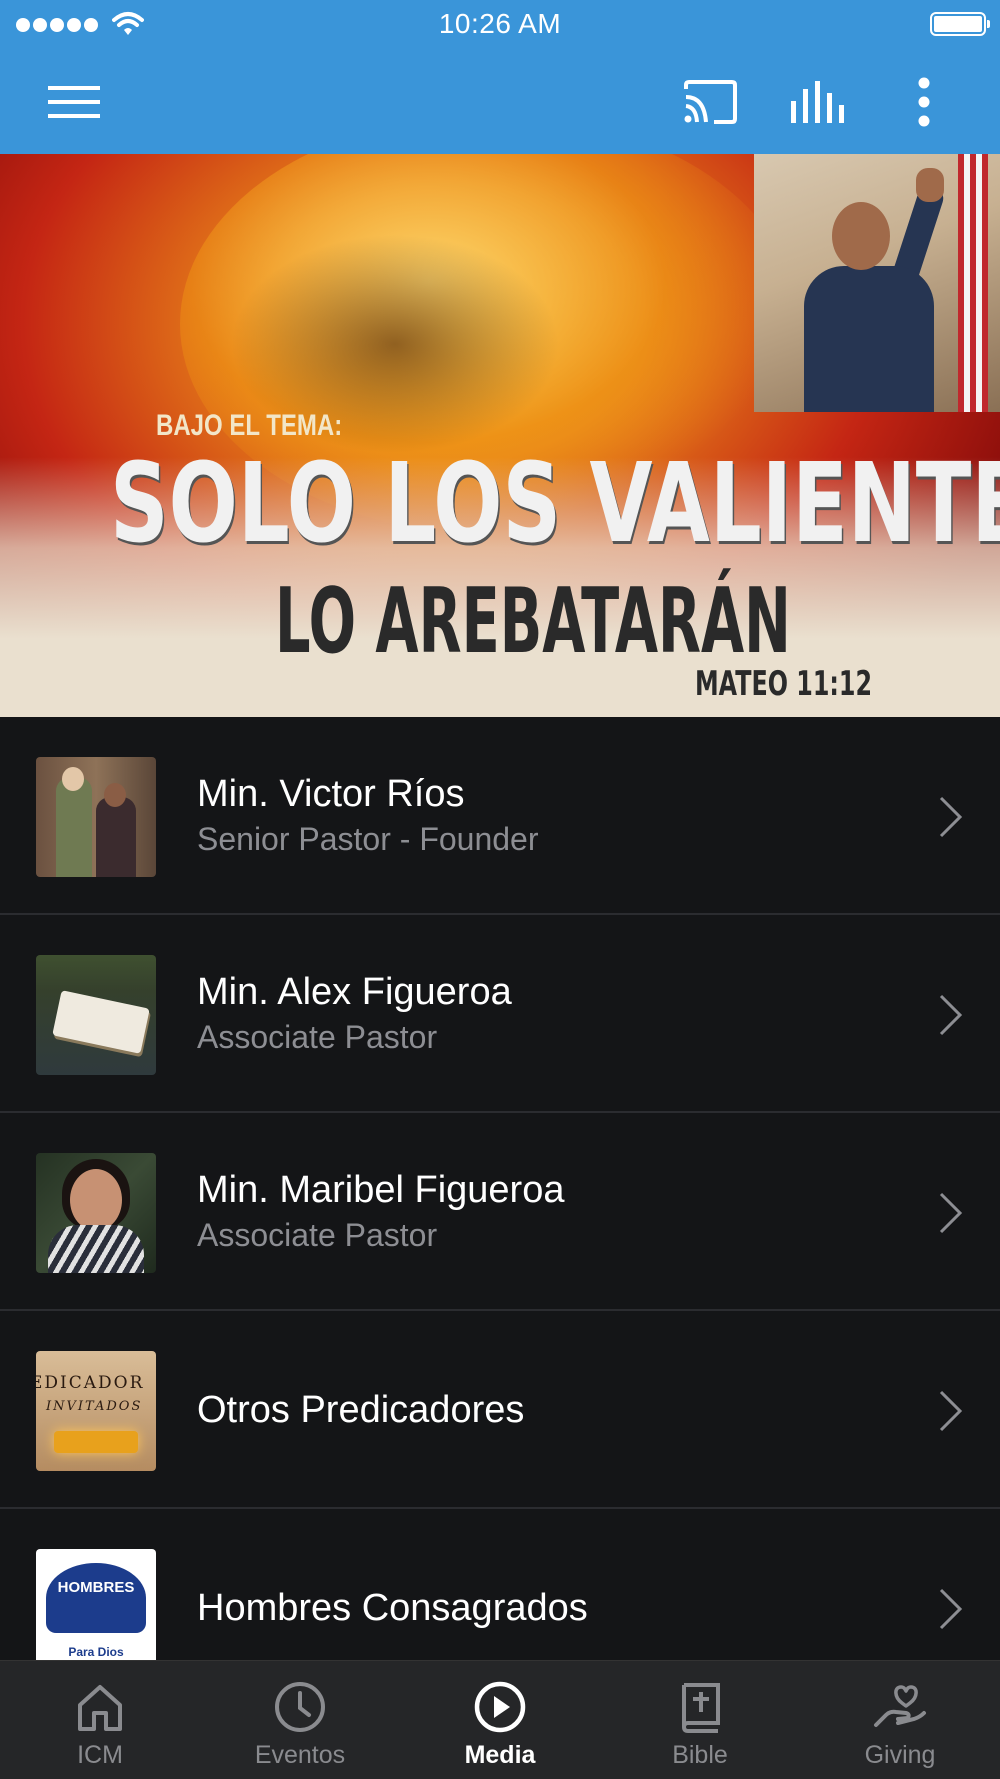  I want to click on thumb-text: HOMBRES, so click(96, 1587).